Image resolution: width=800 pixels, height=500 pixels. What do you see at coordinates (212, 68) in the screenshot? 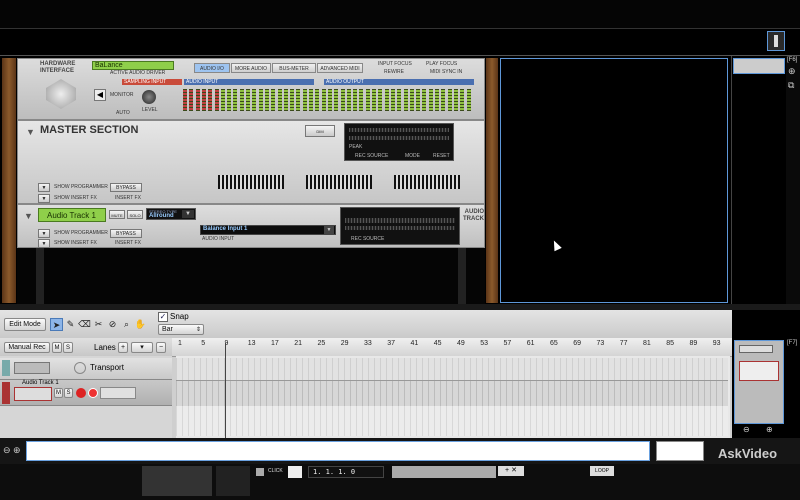
I see `tab-audio-io: AUDIO I/O` at bounding box center [212, 68].